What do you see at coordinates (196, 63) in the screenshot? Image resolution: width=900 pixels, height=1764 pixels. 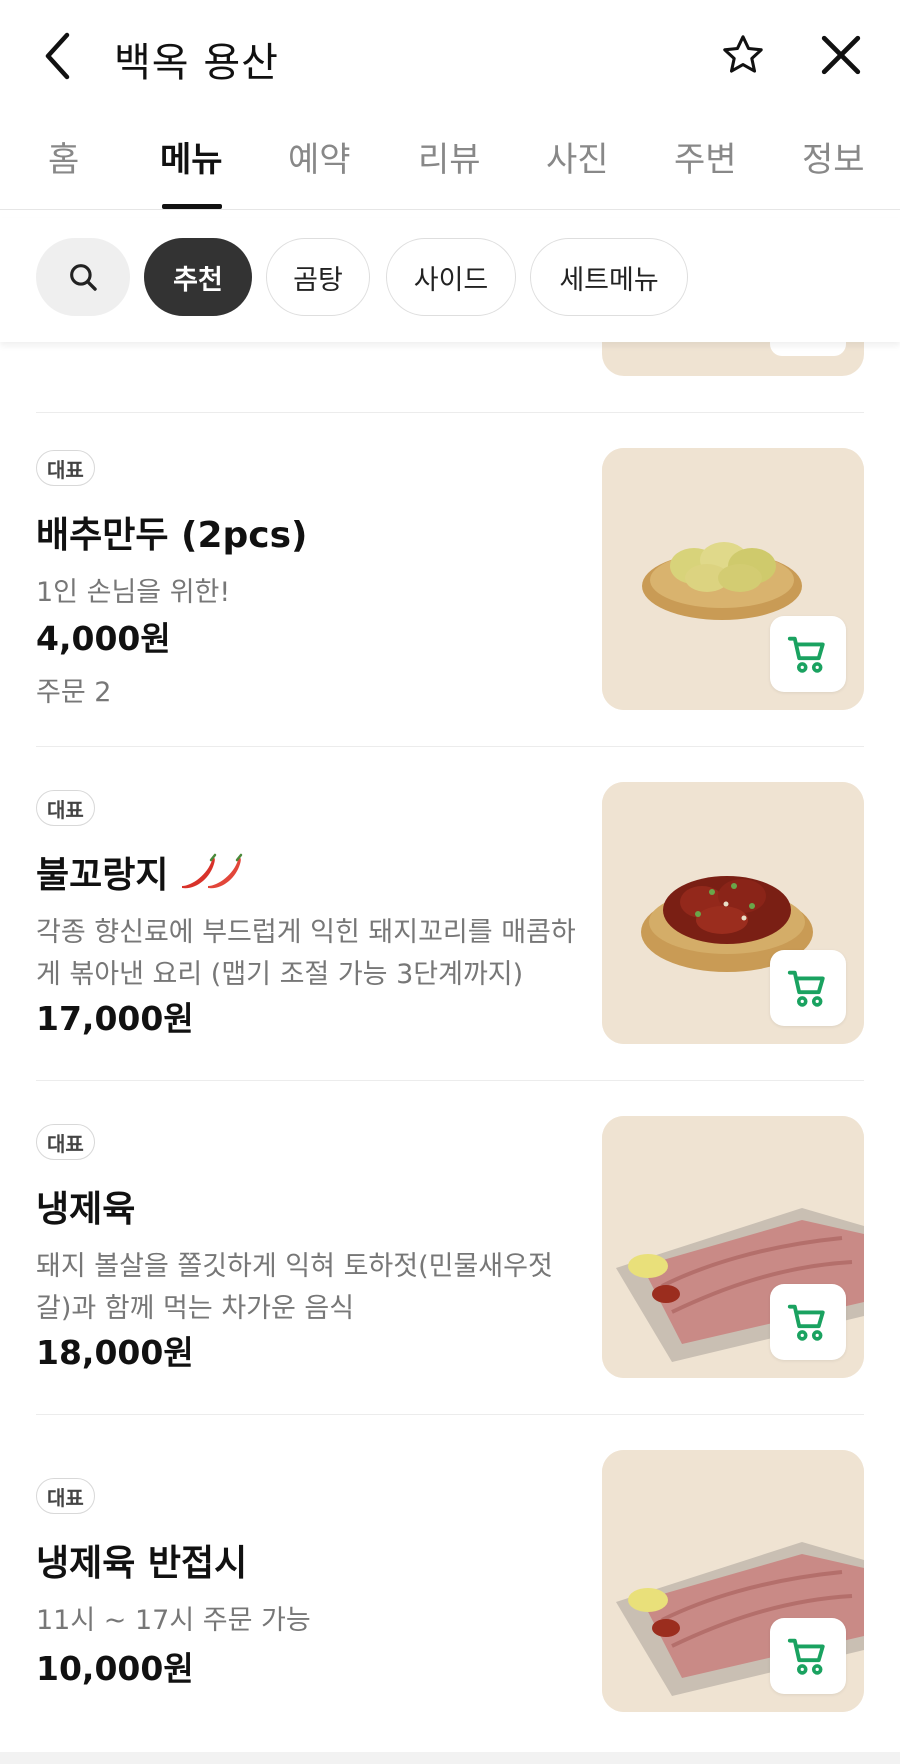 I see `page-title: 백옥 용산` at bounding box center [196, 63].